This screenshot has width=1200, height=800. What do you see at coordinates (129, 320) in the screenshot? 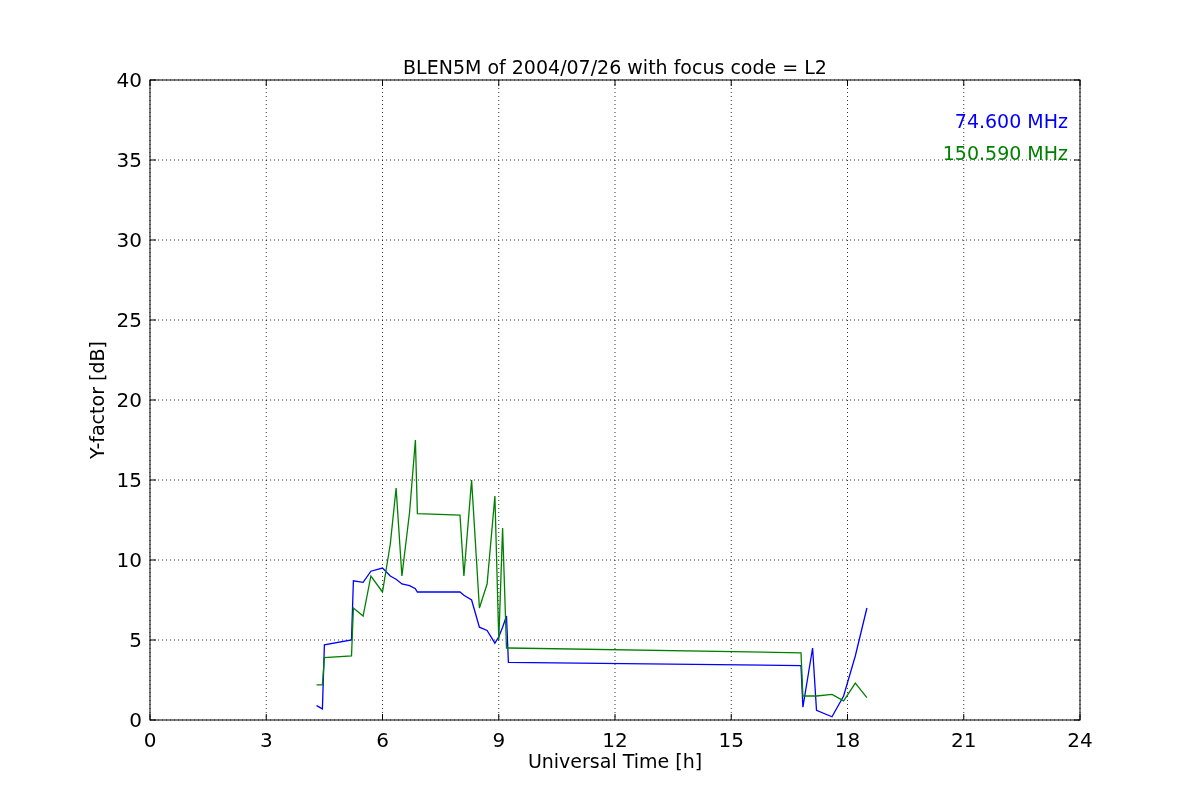
I see `y-tick-label: 25` at bounding box center [129, 320].